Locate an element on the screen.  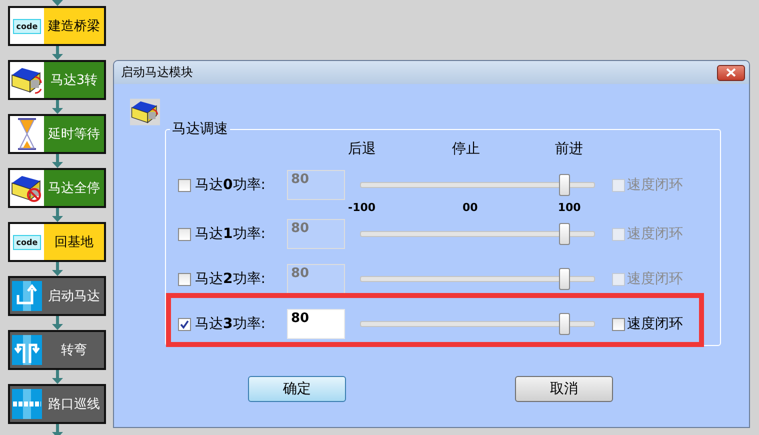
motor-stop-icon is located at coordinates (27, 188).